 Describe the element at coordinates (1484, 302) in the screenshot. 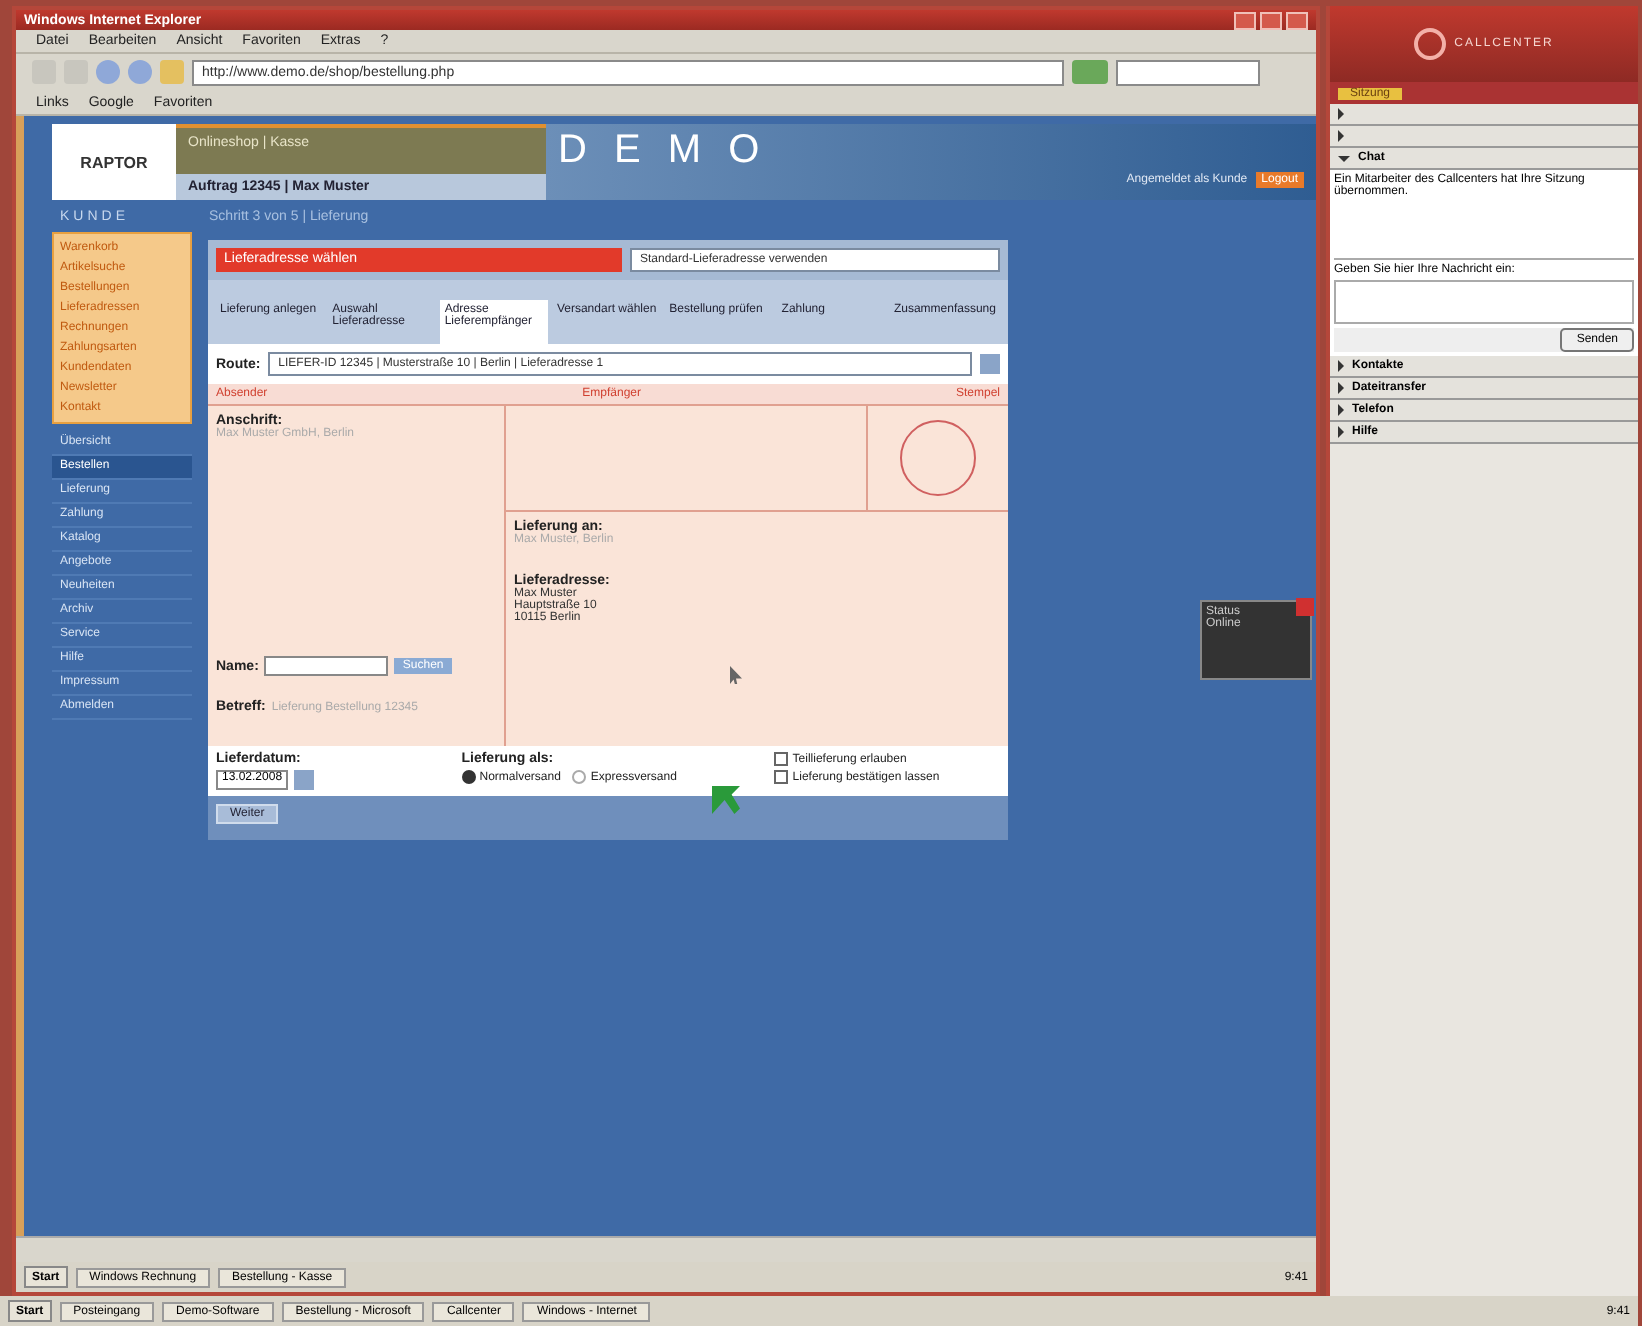

I see `message-field` at that location.